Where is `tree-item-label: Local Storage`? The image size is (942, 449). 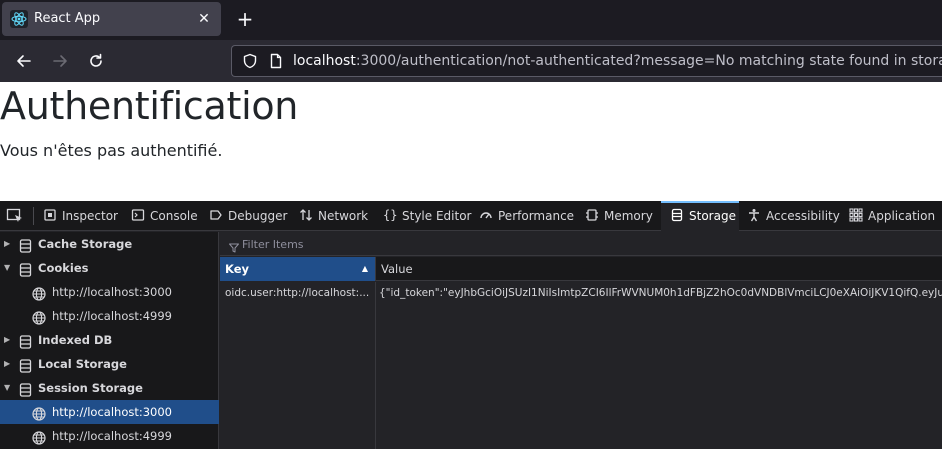 tree-item-label: Local Storage is located at coordinates (82, 364).